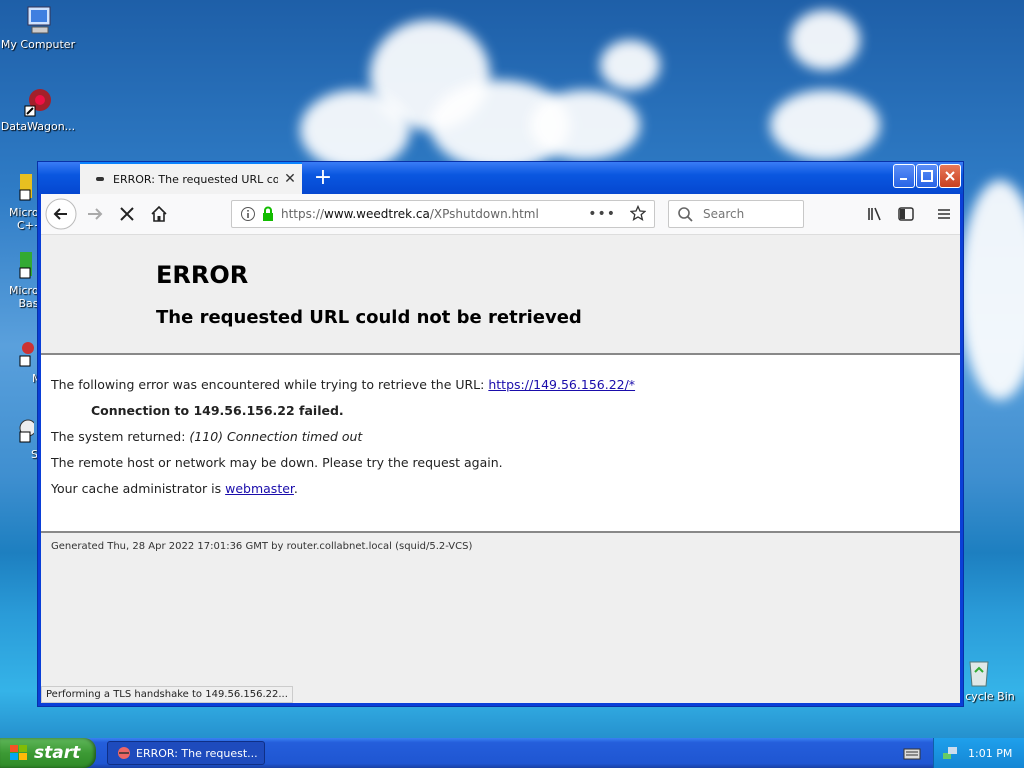 The height and width of the screenshot is (768, 1024). I want to click on windows-logo-icon, so click(18, 752).